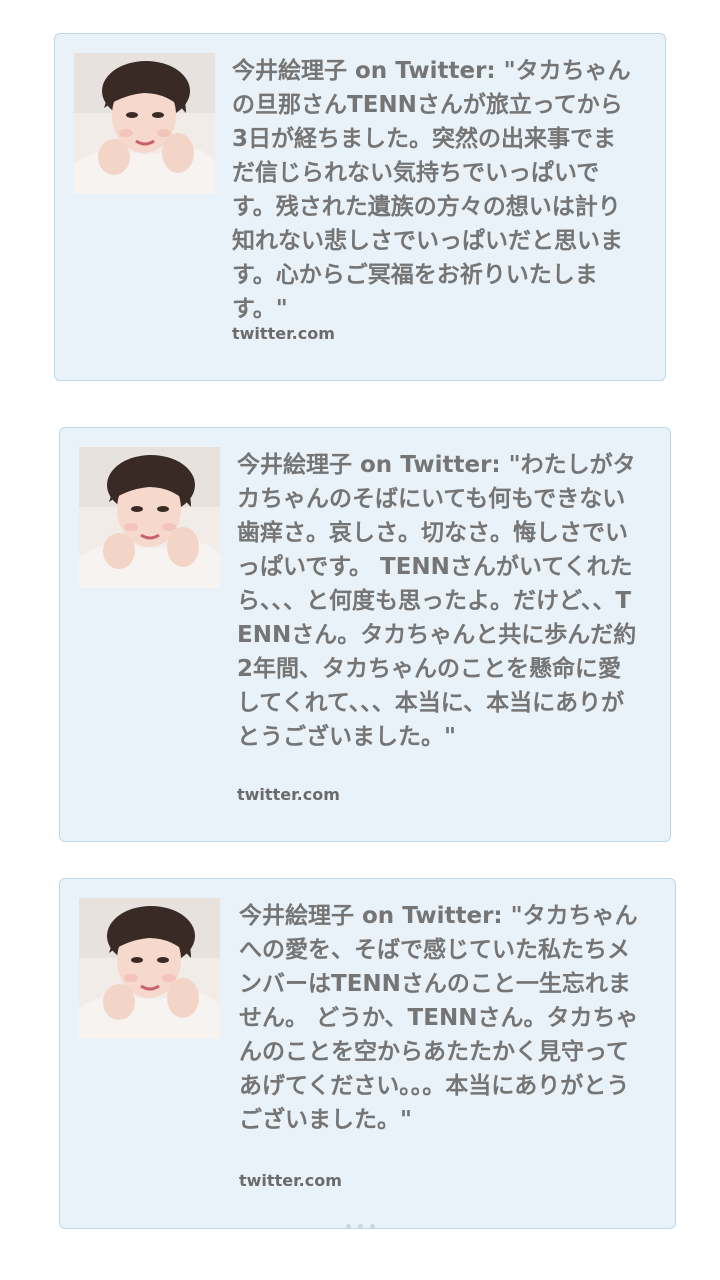 Image resolution: width=720 pixels, height=1280 pixels. I want to click on page-indicator, so click(360, 1226).